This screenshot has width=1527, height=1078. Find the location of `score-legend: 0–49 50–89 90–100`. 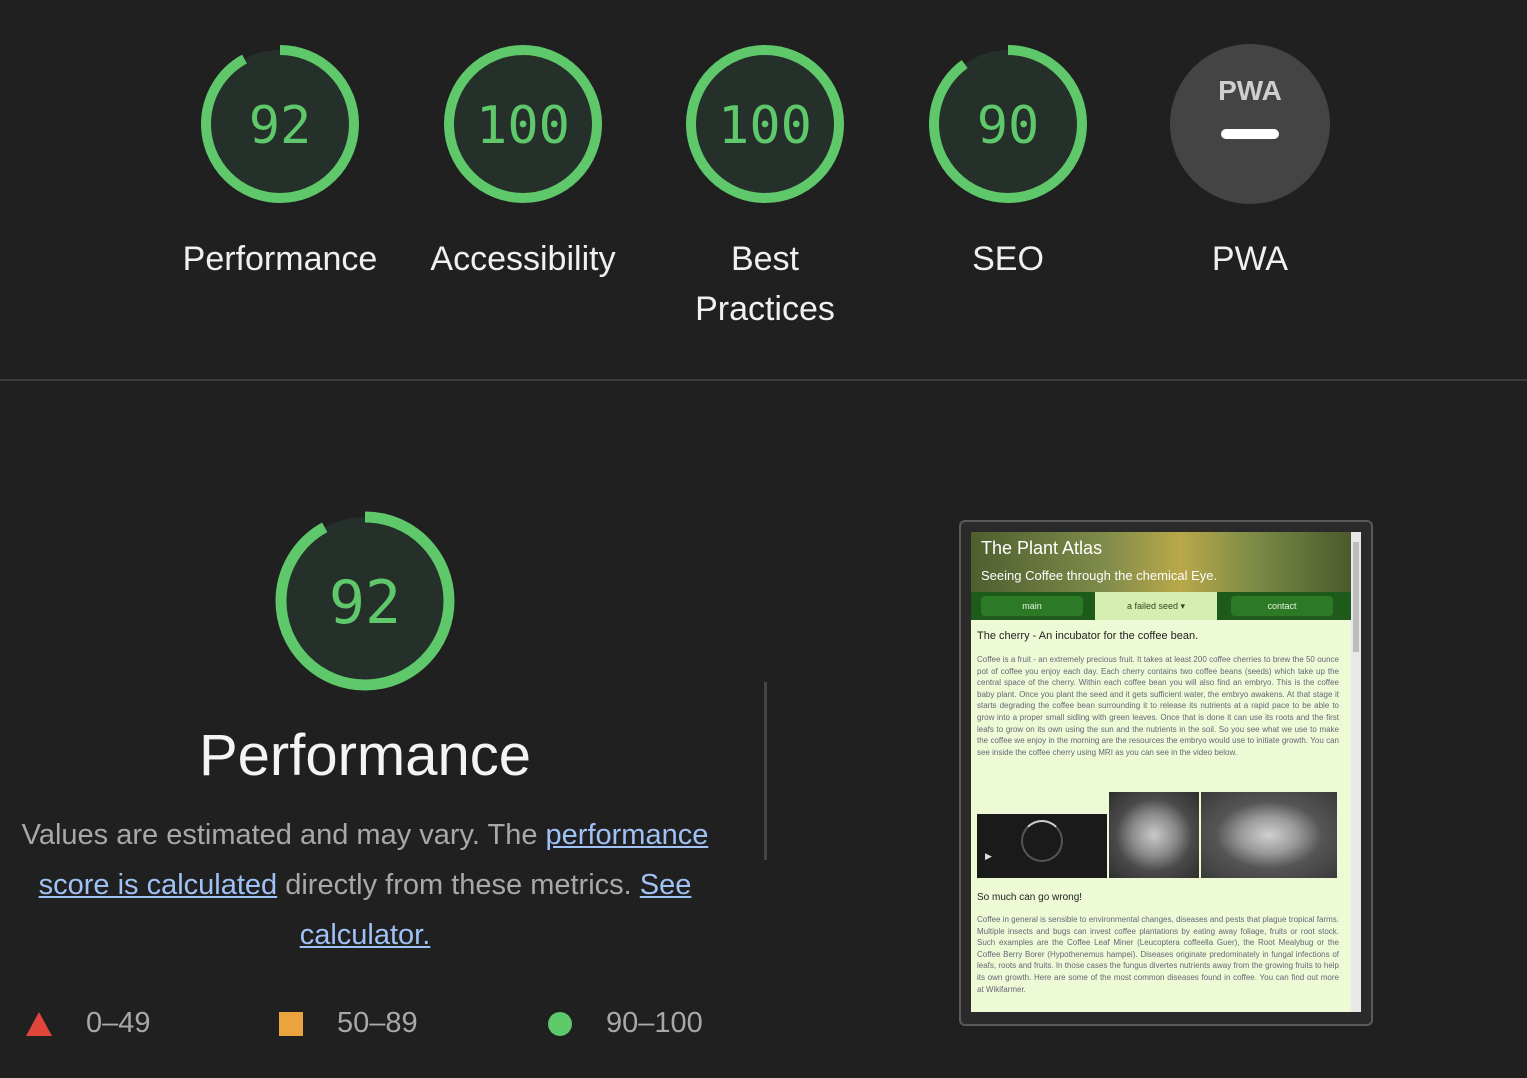

score-legend: 0–49 50–89 90–100 is located at coordinates (380, 1027).